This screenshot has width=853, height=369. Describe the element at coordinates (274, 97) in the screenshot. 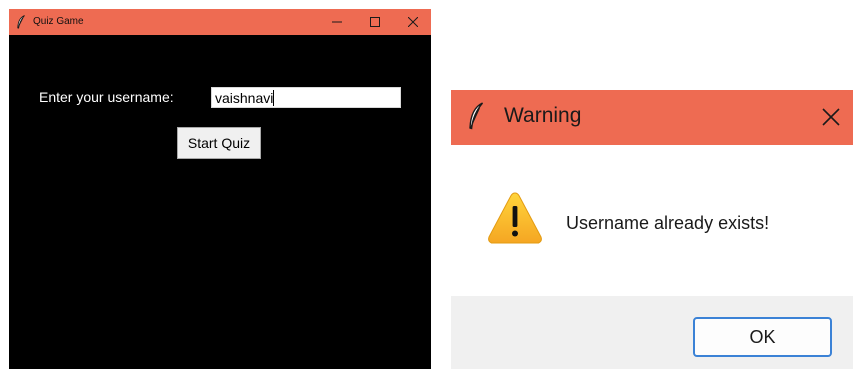

I see `text-caret` at that location.